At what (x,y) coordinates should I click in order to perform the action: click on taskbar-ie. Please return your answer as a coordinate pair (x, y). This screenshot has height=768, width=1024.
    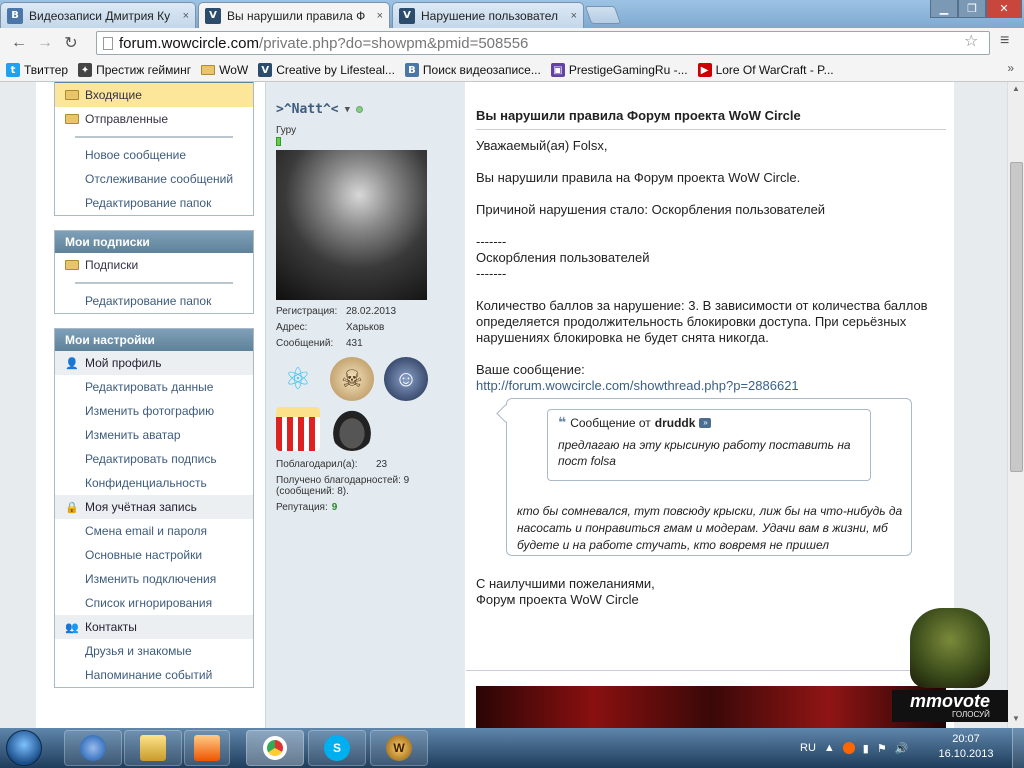
    Looking at the image, I should click on (93, 748).